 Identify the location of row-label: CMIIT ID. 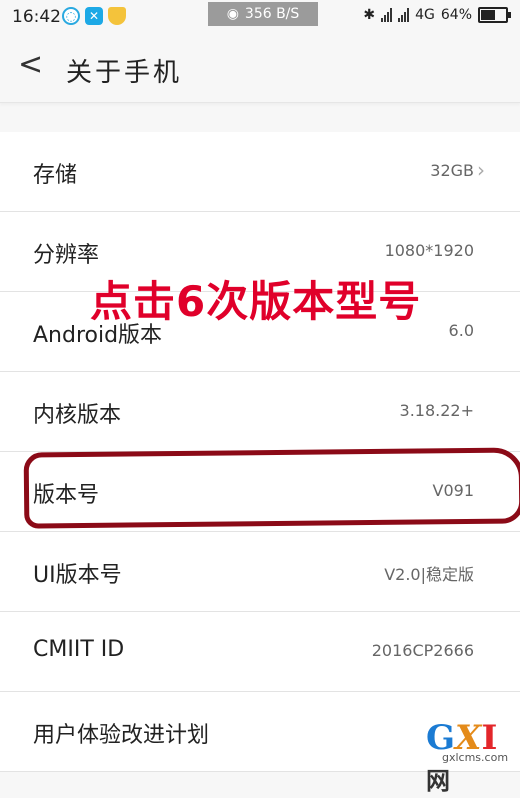
(79, 649).